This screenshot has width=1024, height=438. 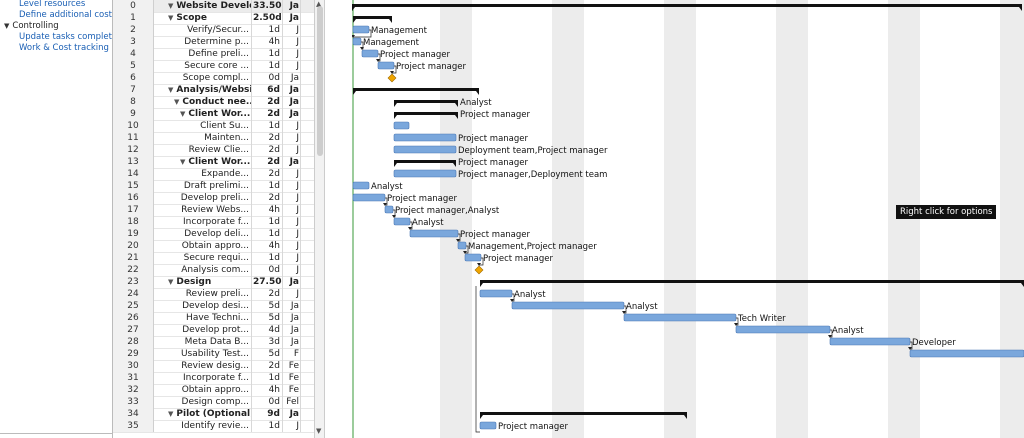 I want to click on cell-id: 17, so click(x=133, y=210).